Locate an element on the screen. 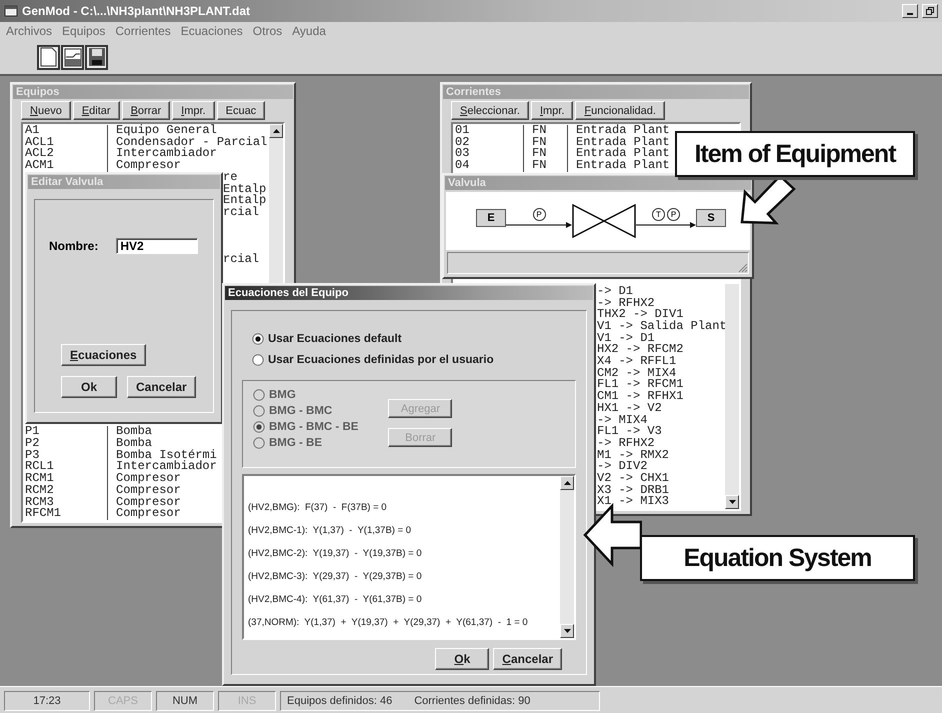 The width and height of the screenshot is (942, 713). toolbar-button: Borrar is located at coordinates (146, 110).